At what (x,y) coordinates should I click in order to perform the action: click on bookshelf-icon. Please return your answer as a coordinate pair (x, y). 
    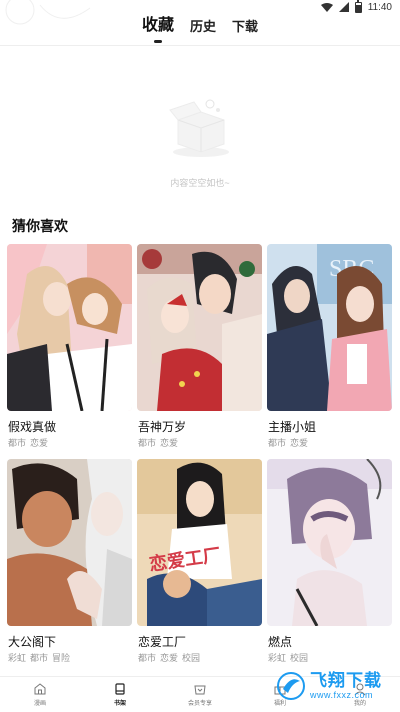
    Looking at the image, I should click on (120, 689).